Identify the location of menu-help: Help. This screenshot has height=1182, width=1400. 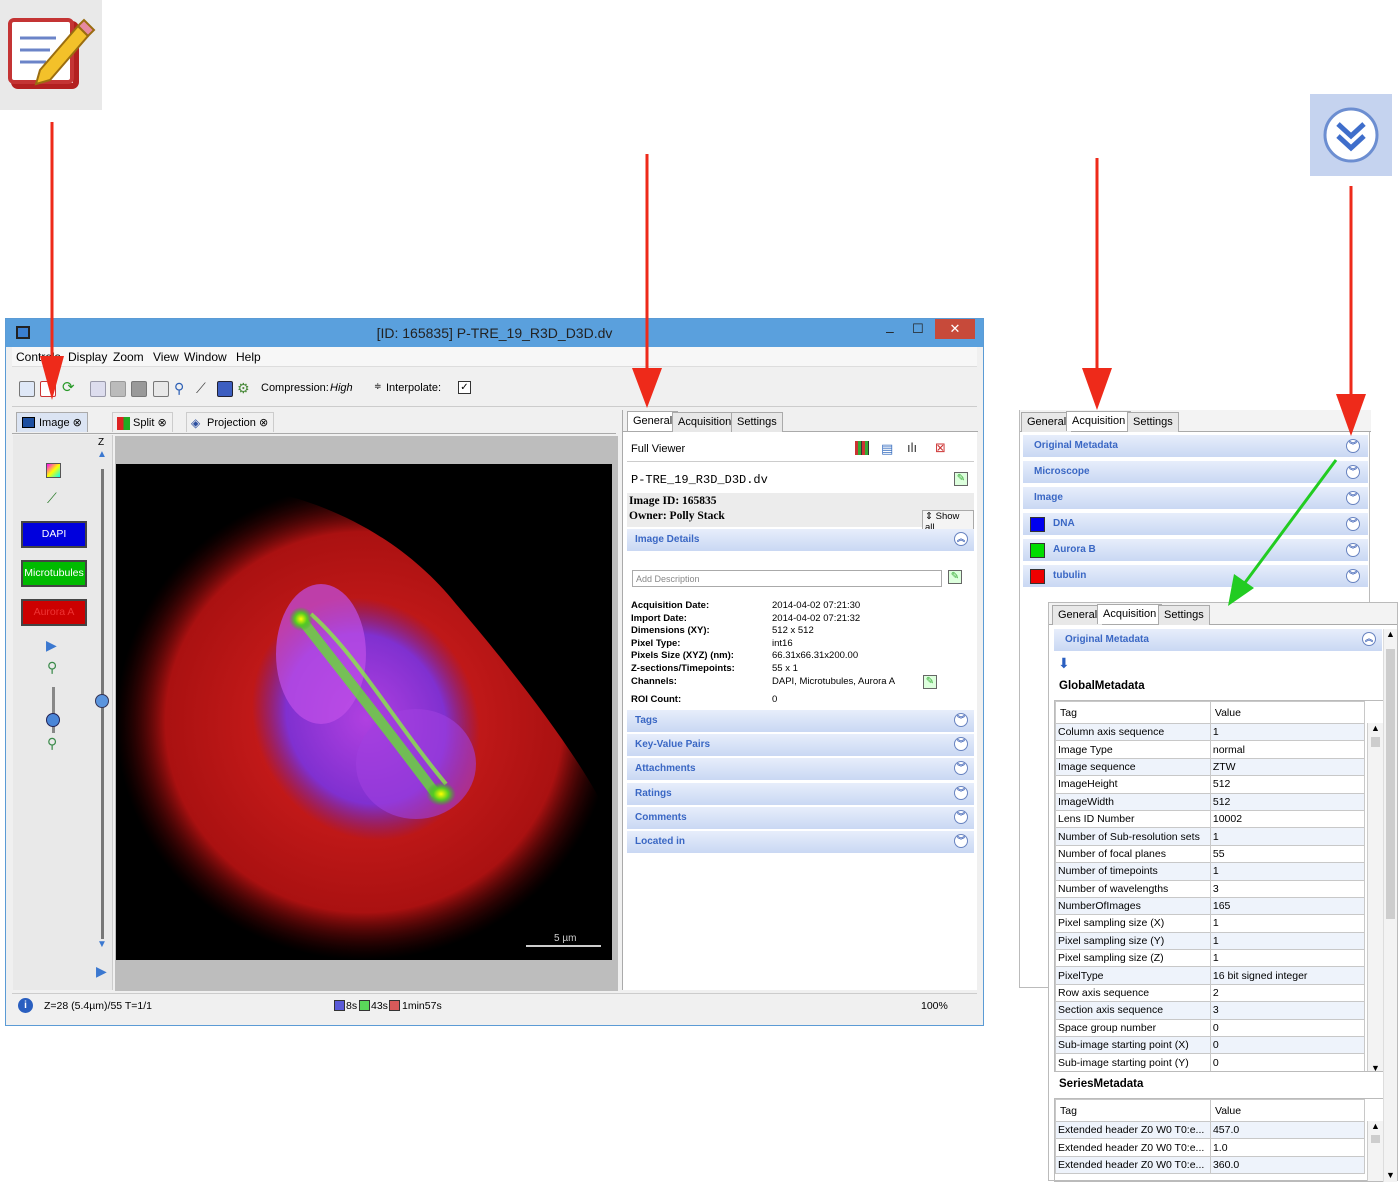
(248, 357).